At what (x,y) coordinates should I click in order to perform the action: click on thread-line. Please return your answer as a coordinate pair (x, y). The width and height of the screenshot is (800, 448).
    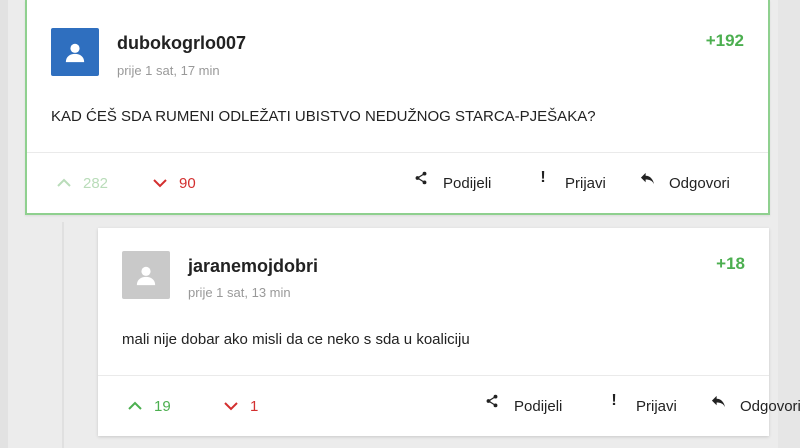
    Looking at the image, I should click on (63, 335).